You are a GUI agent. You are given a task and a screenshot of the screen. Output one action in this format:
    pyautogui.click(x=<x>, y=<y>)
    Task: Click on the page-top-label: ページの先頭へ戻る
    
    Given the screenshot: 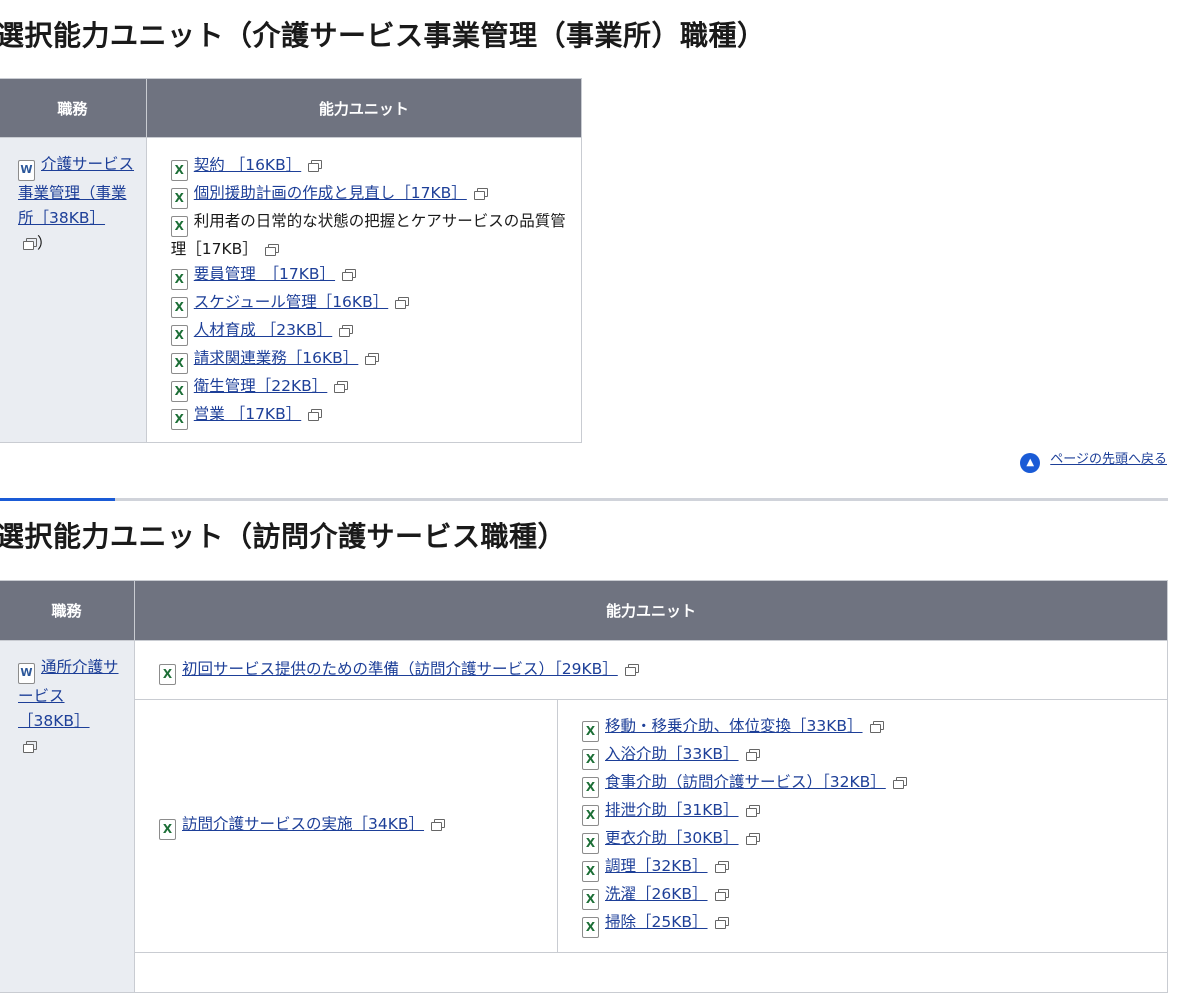 What is the action you would take?
    pyautogui.click(x=1108, y=459)
    